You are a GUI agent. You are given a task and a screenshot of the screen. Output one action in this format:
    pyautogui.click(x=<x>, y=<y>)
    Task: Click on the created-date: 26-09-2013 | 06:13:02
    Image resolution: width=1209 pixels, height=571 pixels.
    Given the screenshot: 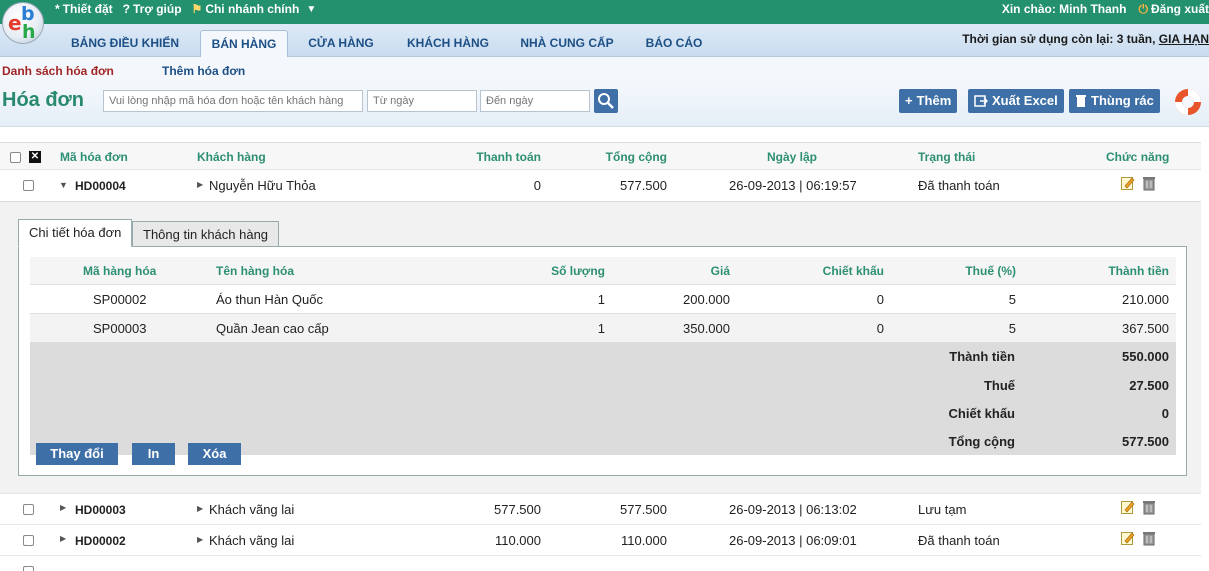 What is the action you would take?
    pyautogui.click(x=793, y=509)
    